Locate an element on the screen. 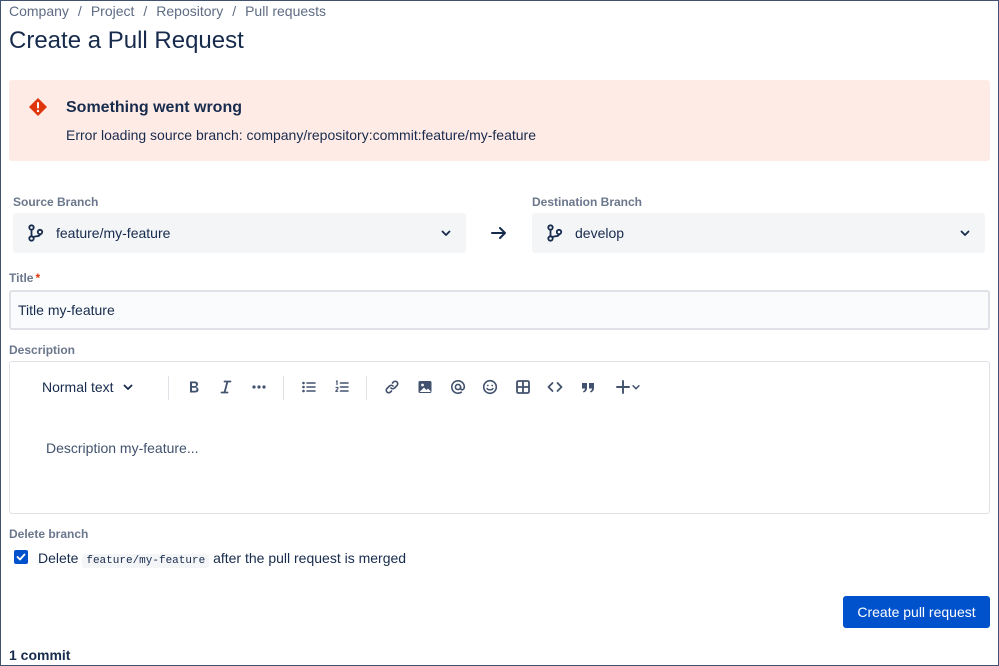 This screenshot has height=666, width=999. code-button is located at coordinates (555, 387).